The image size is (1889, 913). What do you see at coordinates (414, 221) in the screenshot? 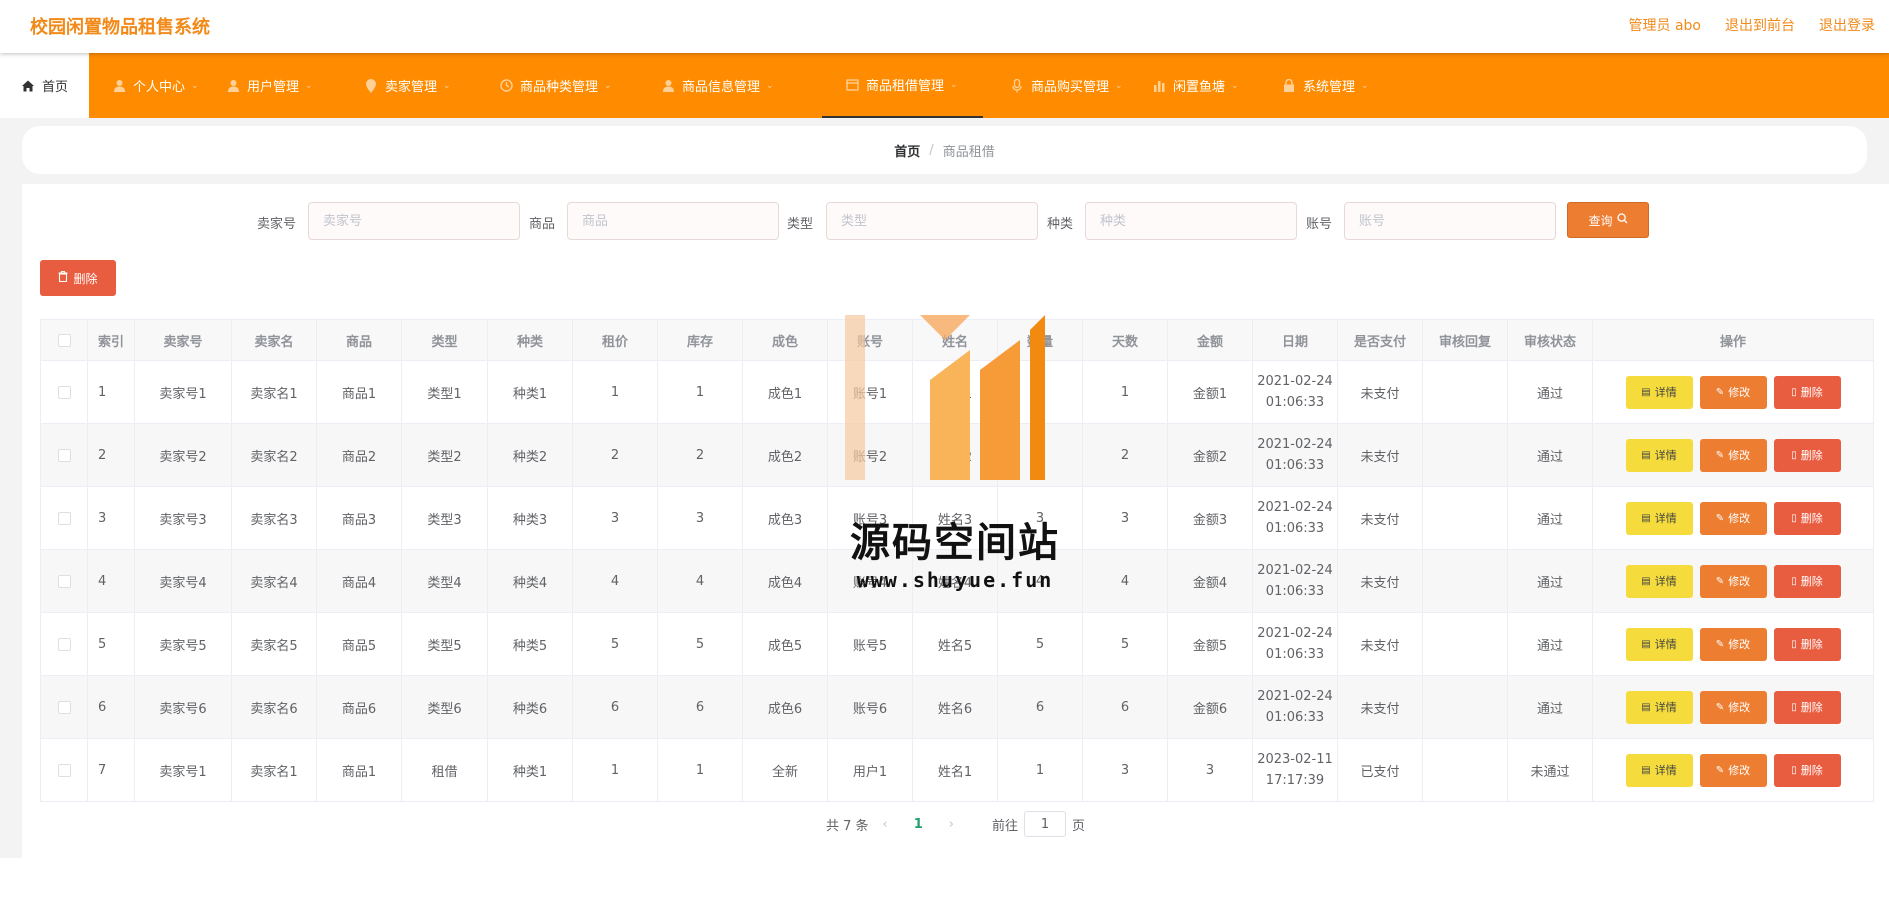
I see `seller-no-input` at bounding box center [414, 221].